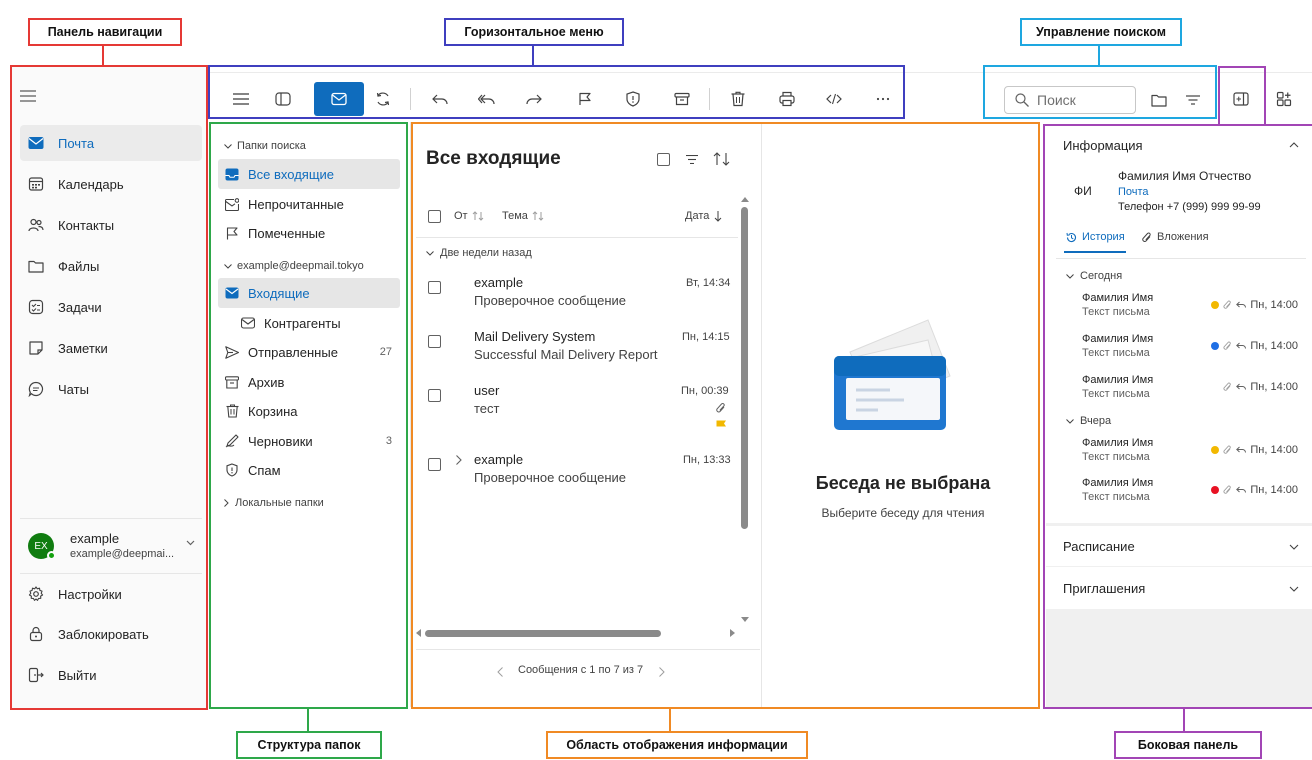  I want to click on chevron-right-icon, so click(459, 460).